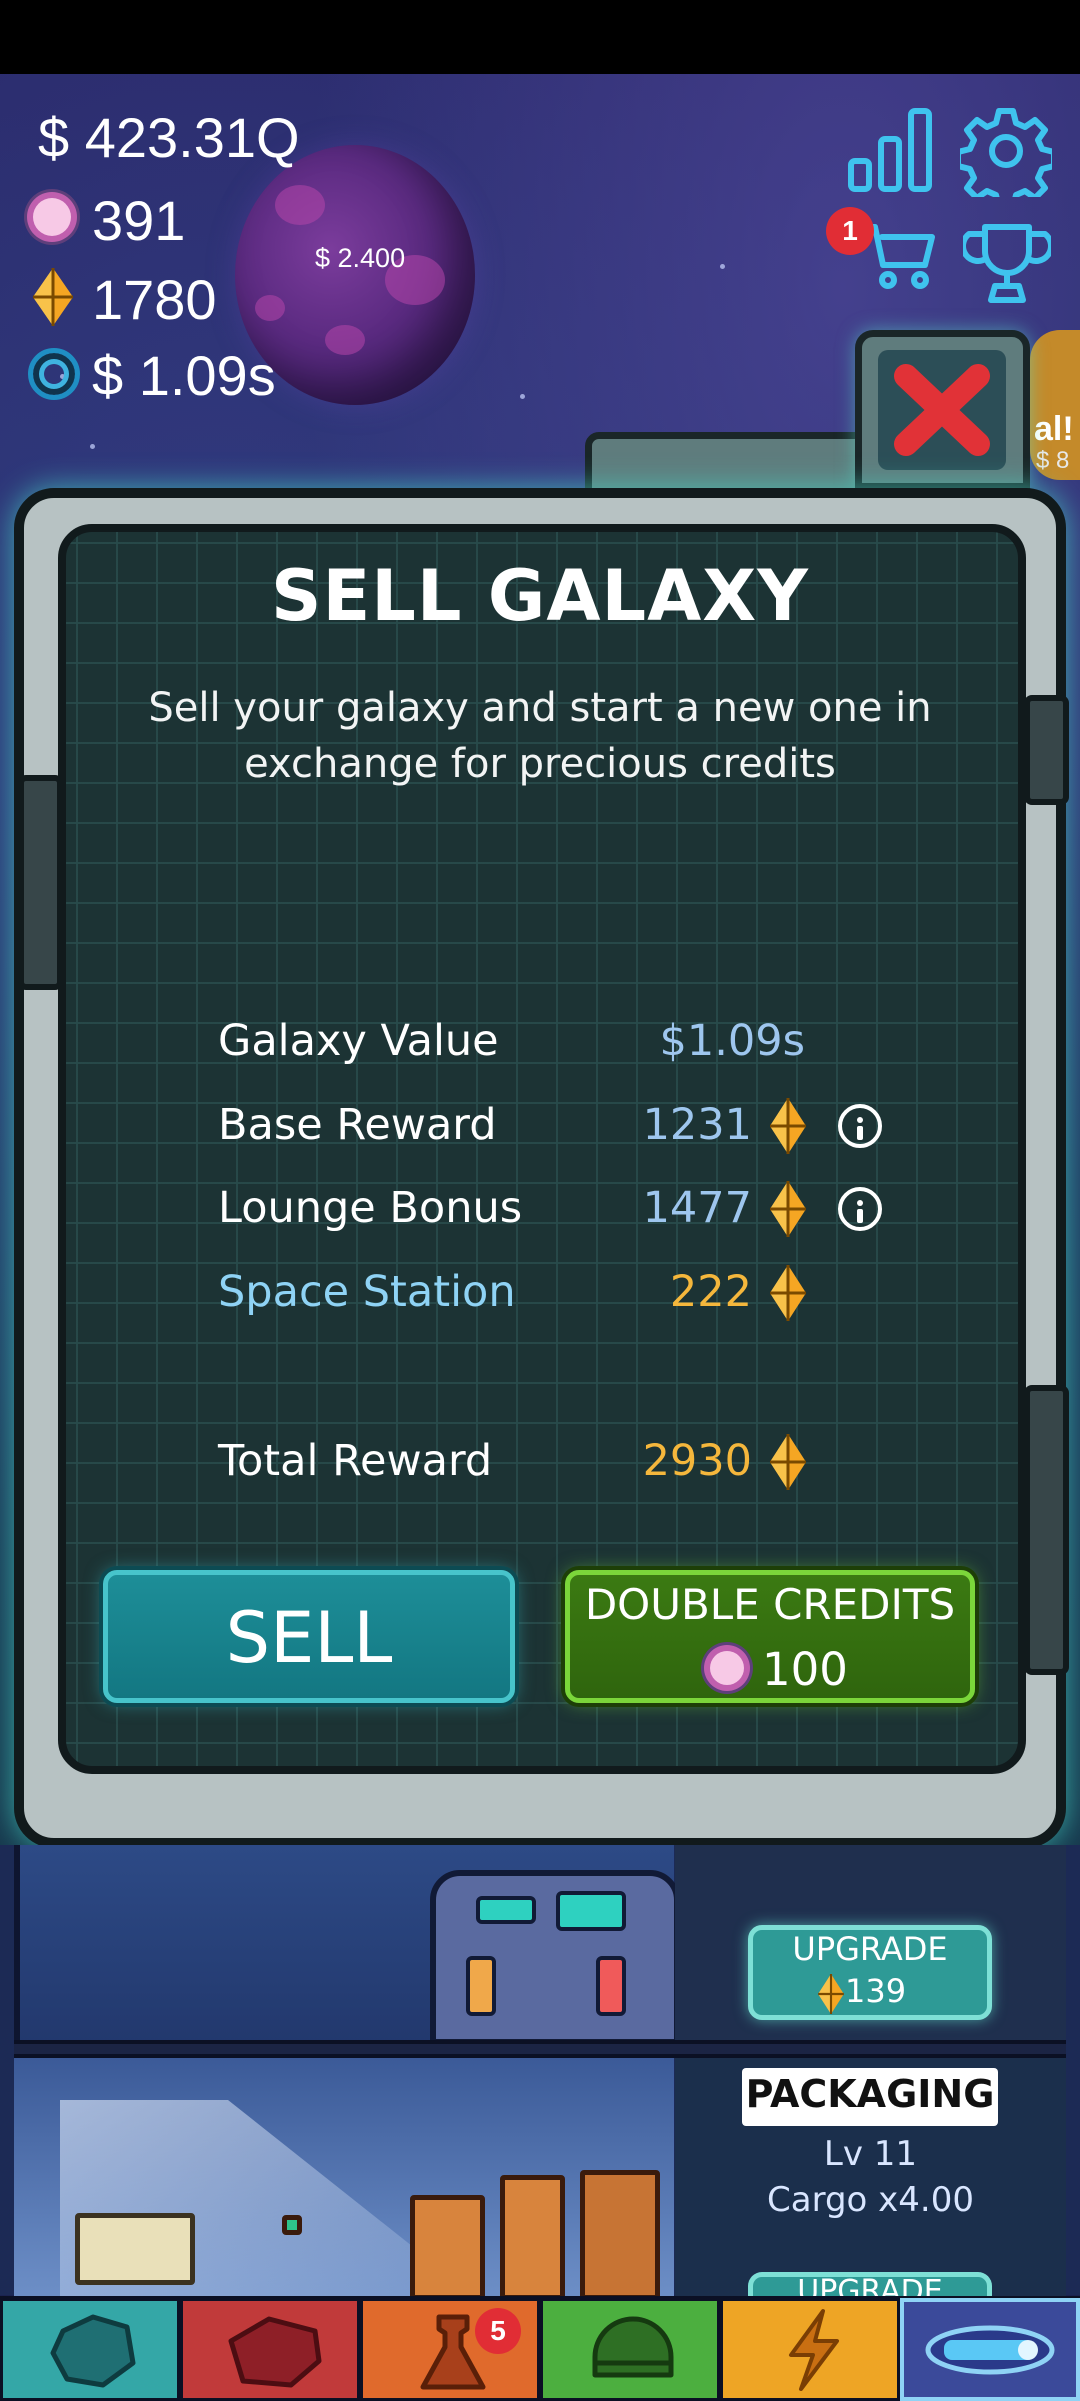 This screenshot has height=2401, width=1080. Describe the element at coordinates (710, 1292) in the screenshot. I see `space-station-value: 222` at that location.